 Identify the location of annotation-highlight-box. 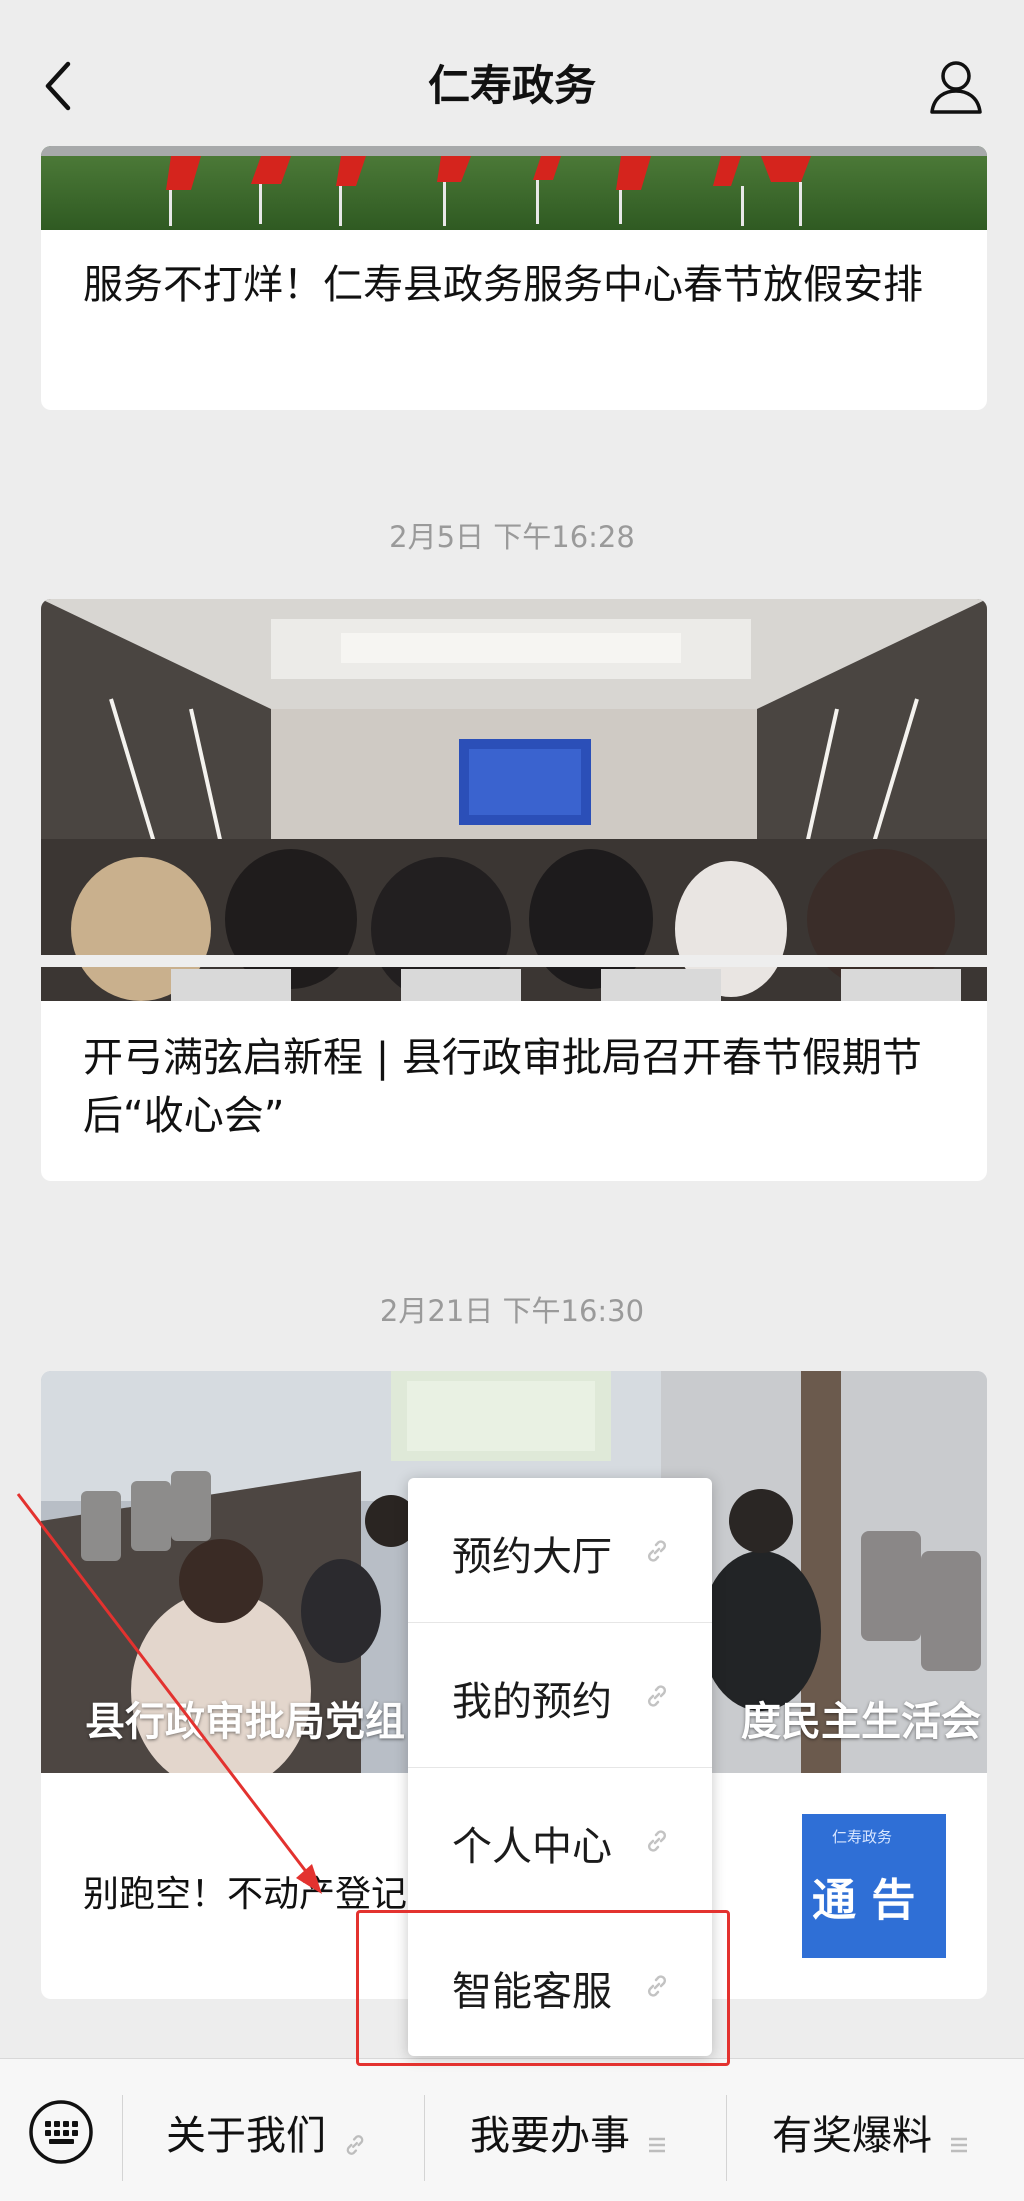
(543, 1988).